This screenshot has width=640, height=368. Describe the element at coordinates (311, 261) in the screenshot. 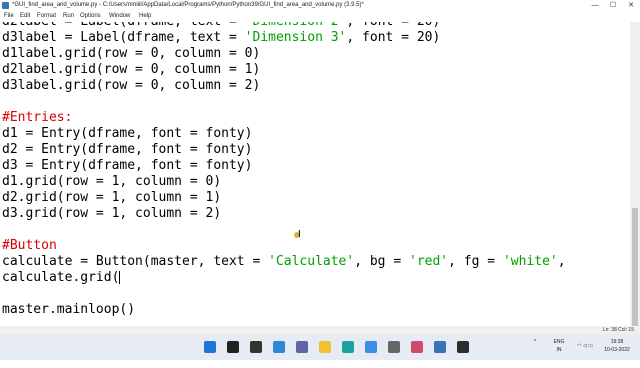

I see `string-literal: 'Calculate'` at that location.